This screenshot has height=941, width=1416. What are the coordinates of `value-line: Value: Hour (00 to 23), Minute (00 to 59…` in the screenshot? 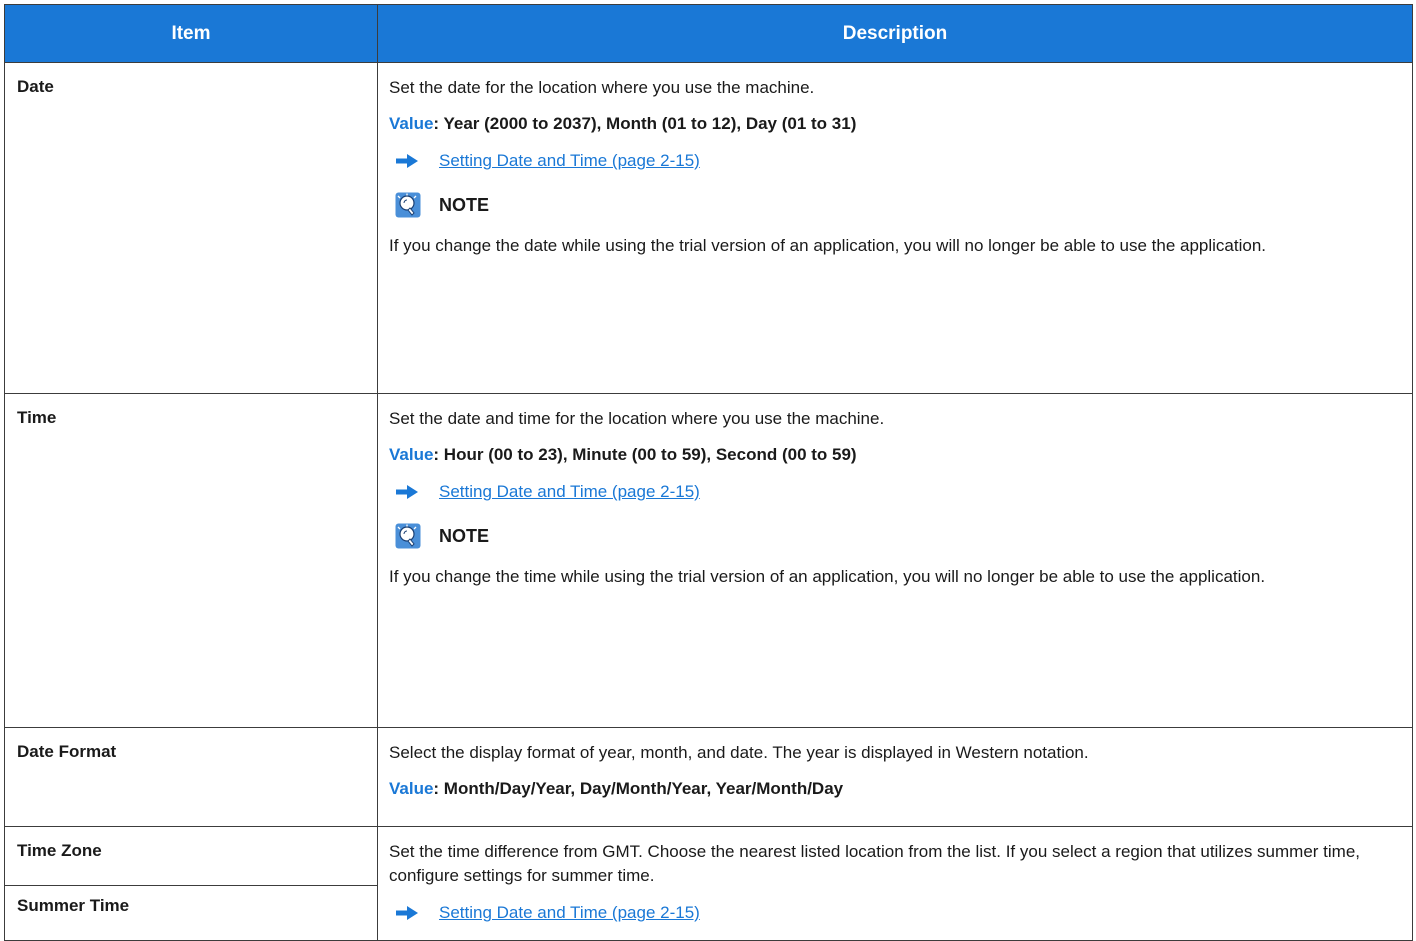 It's located at (894, 455).